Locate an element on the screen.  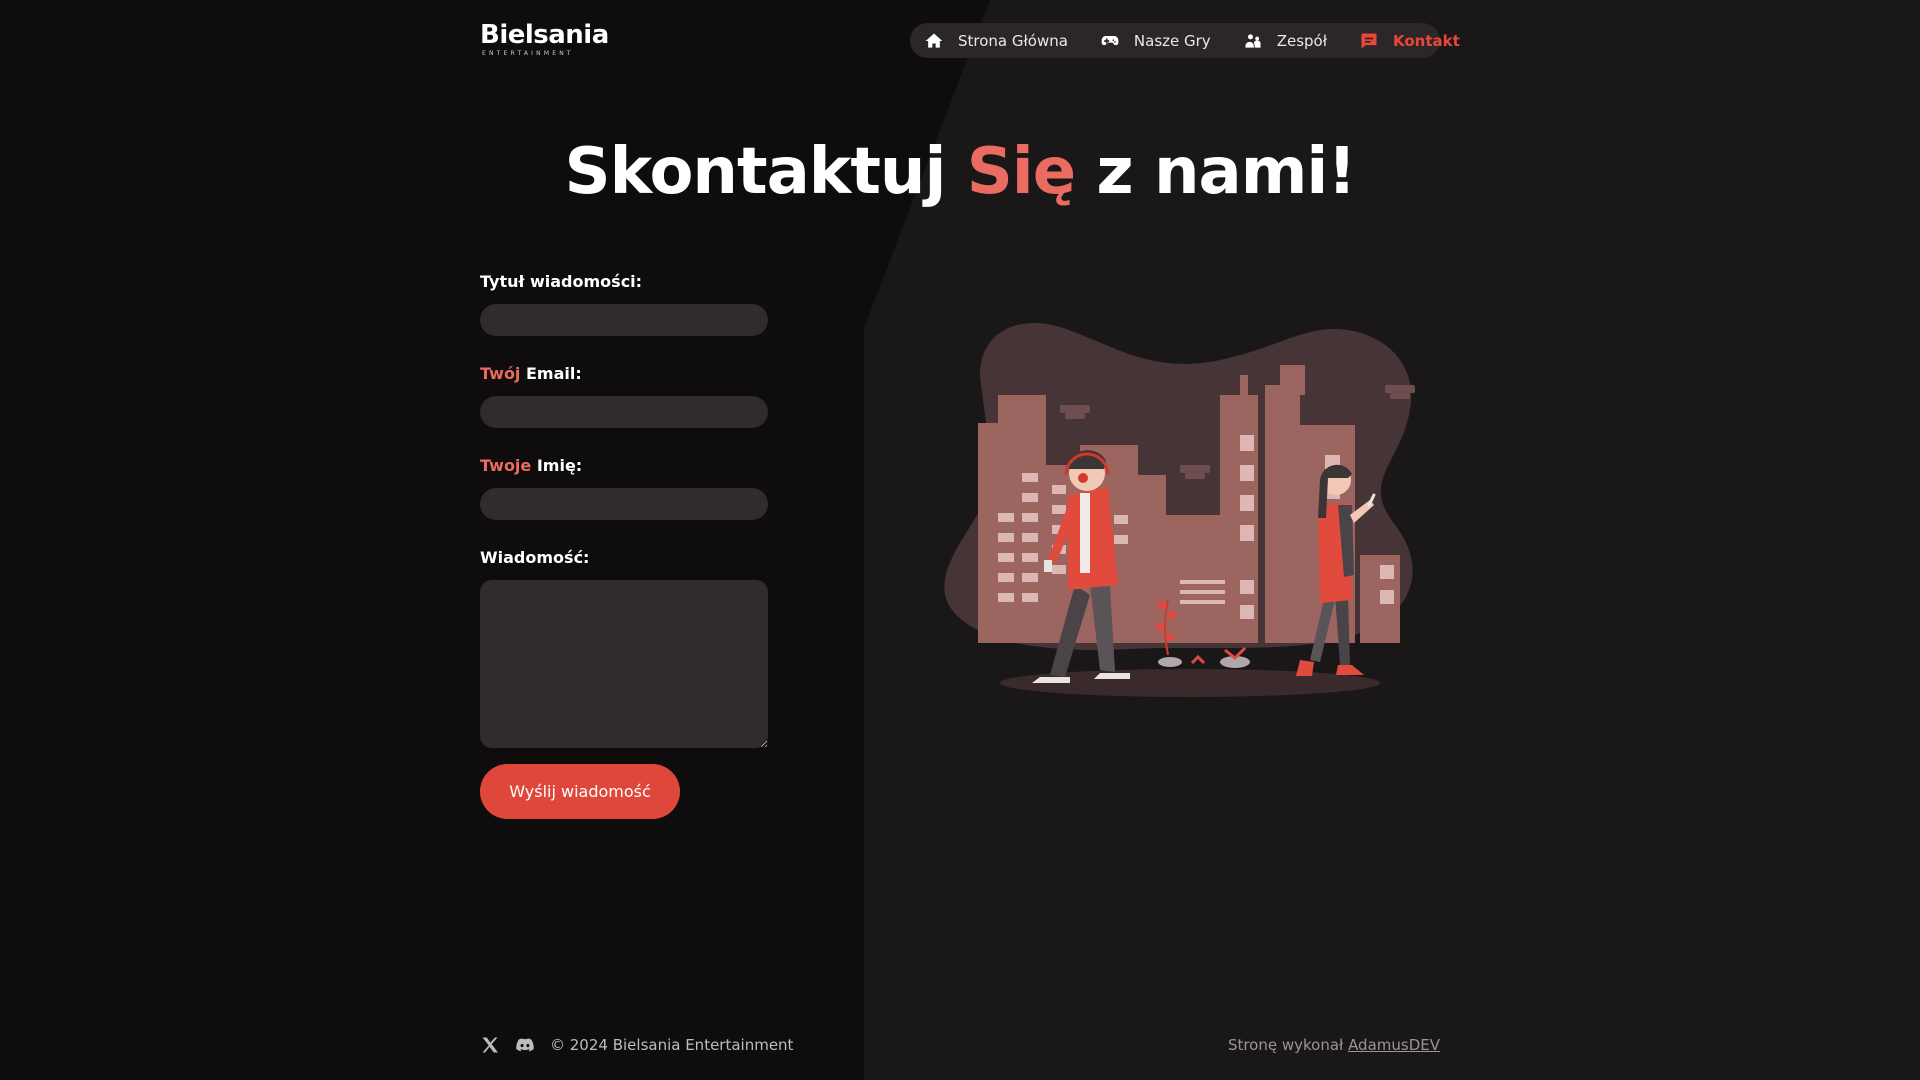
footer-credit: Stronę wykonał AdamusDEV is located at coordinates (1334, 1045).